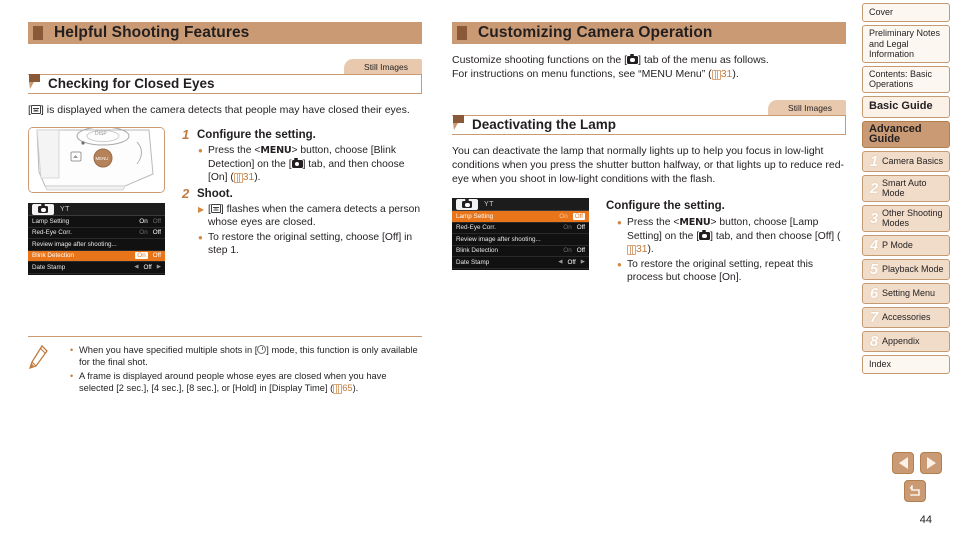  Describe the element at coordinates (901, 106) in the screenshot. I see `sidebar-item-label: Basic Guide` at that location.